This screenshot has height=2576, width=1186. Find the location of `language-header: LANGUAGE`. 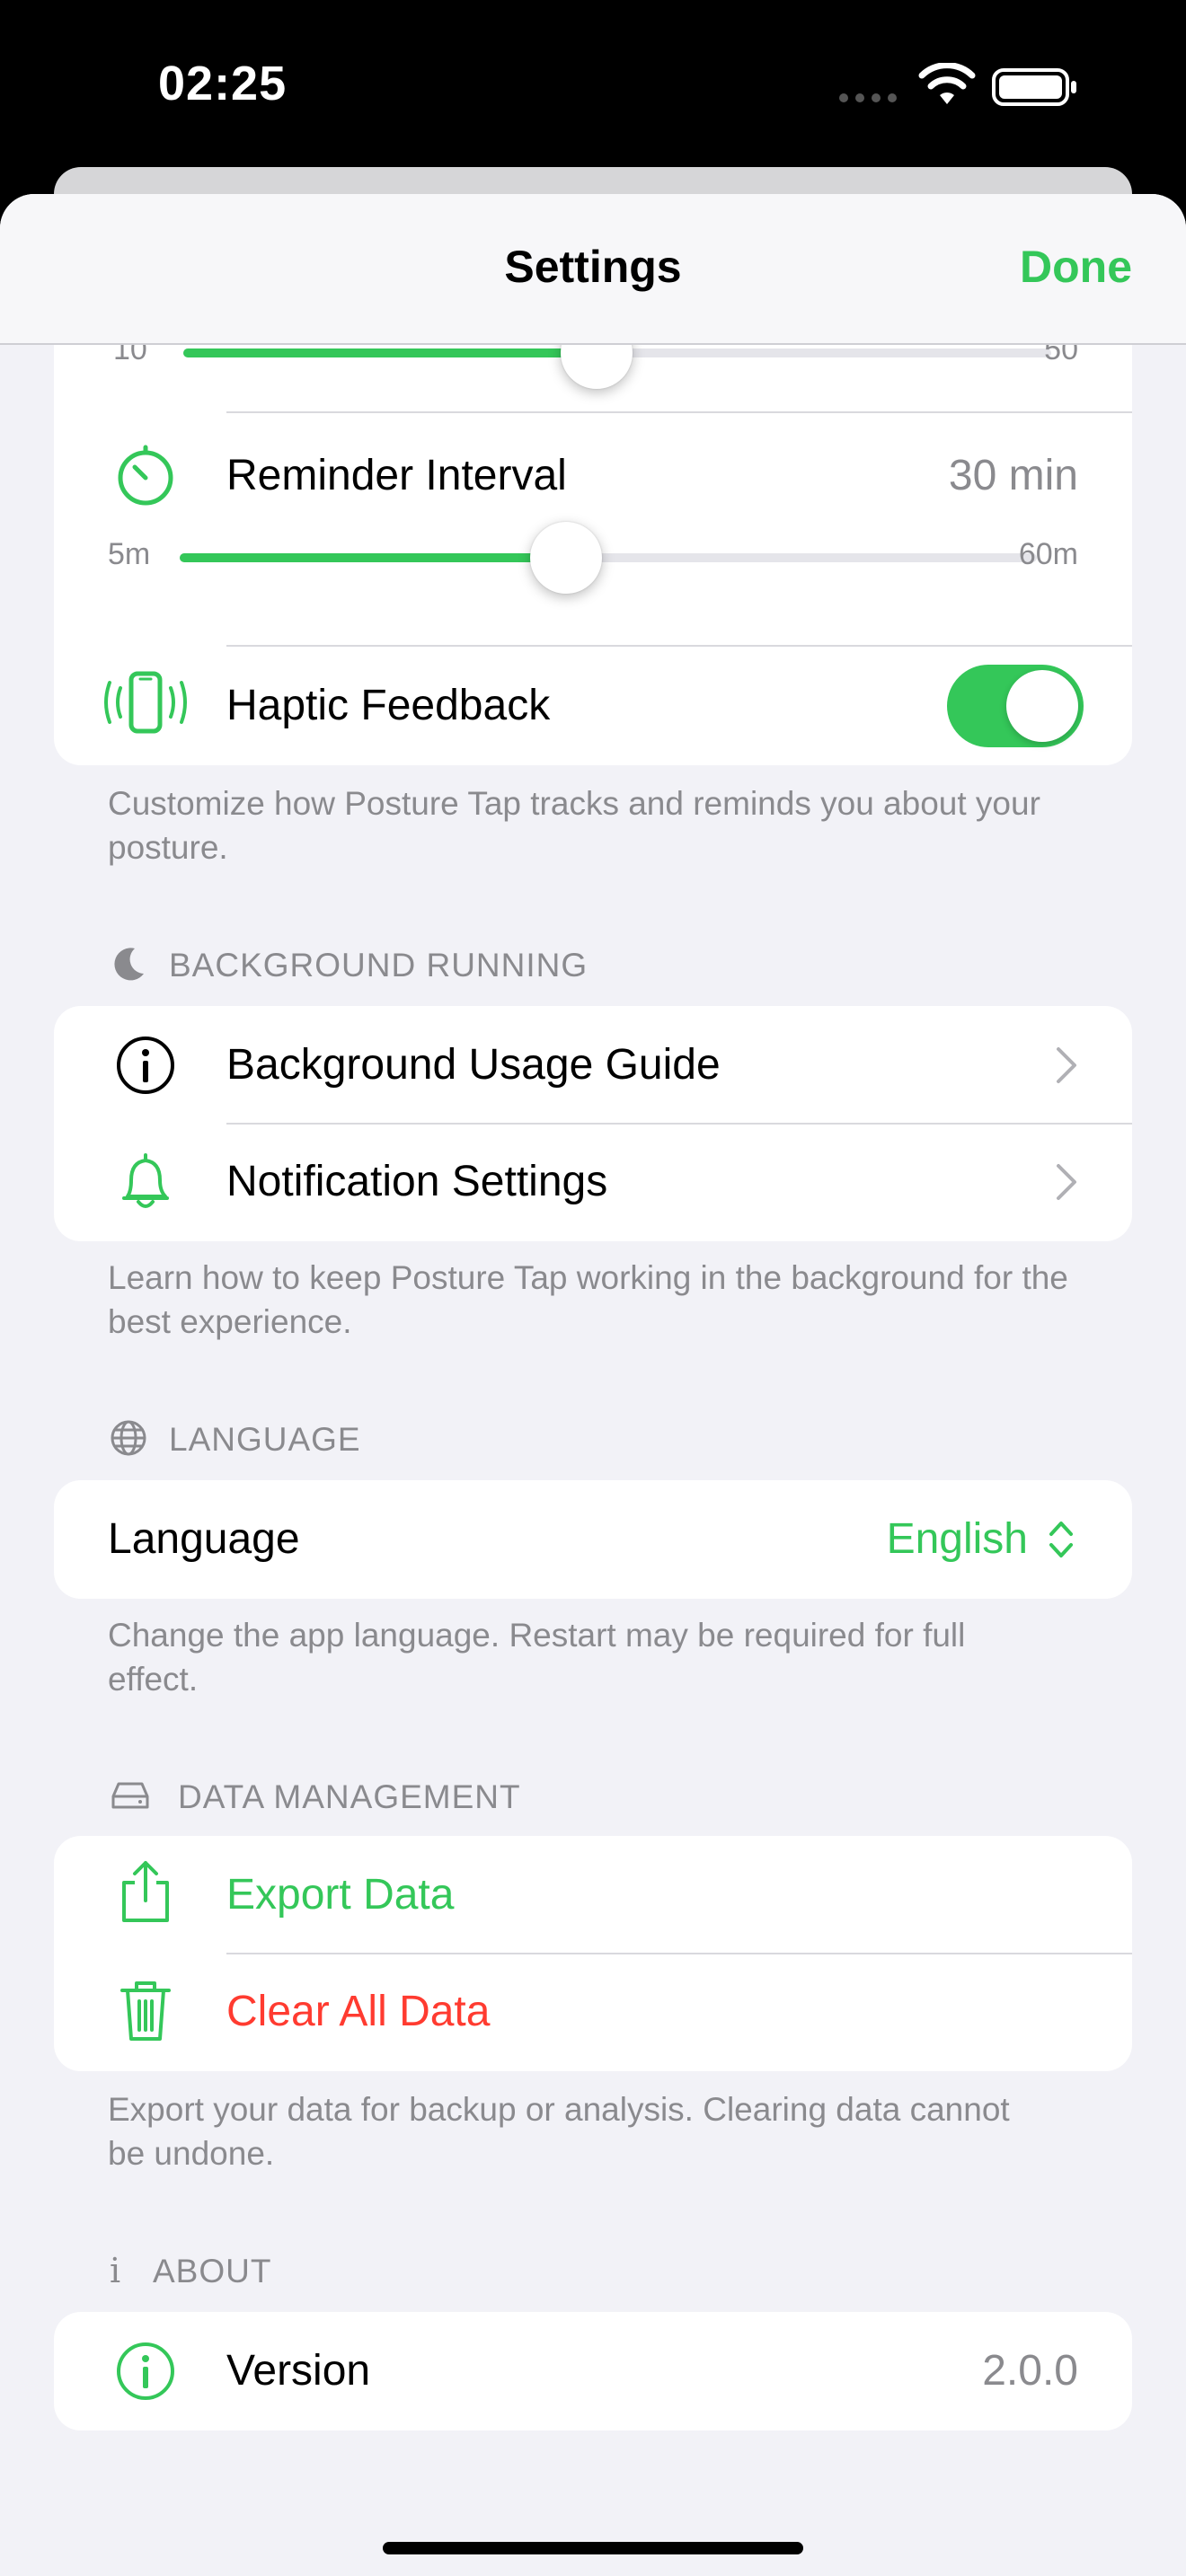

language-header: LANGUAGE is located at coordinates (265, 1439).